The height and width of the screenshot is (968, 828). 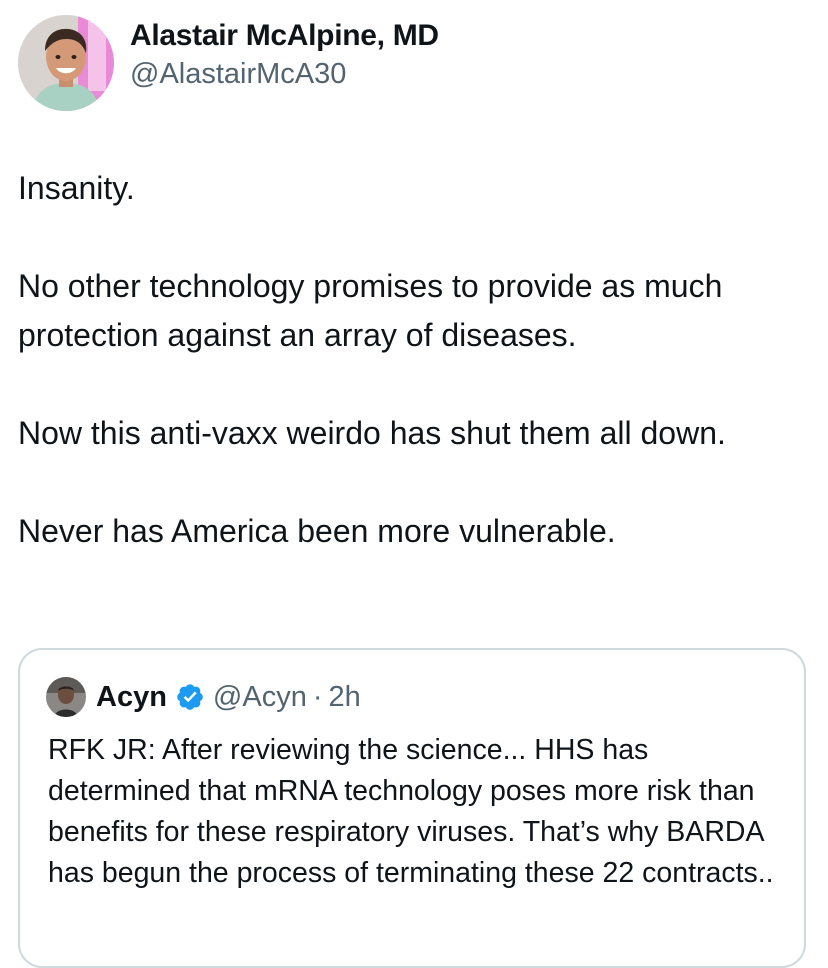 What do you see at coordinates (76, 188) in the screenshot?
I see `tweet-paragraph: Insanity.` at bounding box center [76, 188].